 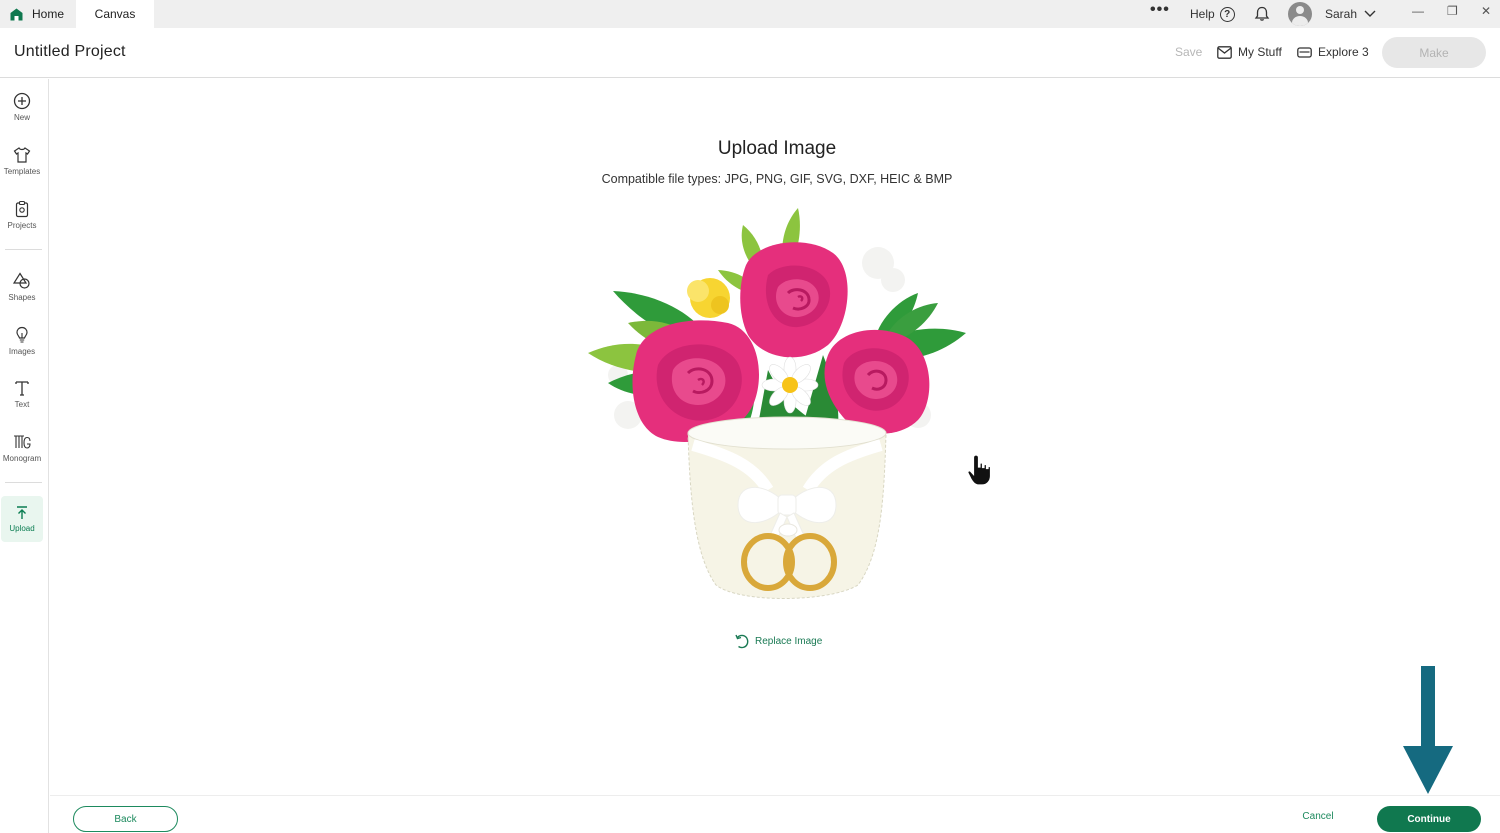 What do you see at coordinates (1227, 14) in the screenshot?
I see `help-icon: ?` at bounding box center [1227, 14].